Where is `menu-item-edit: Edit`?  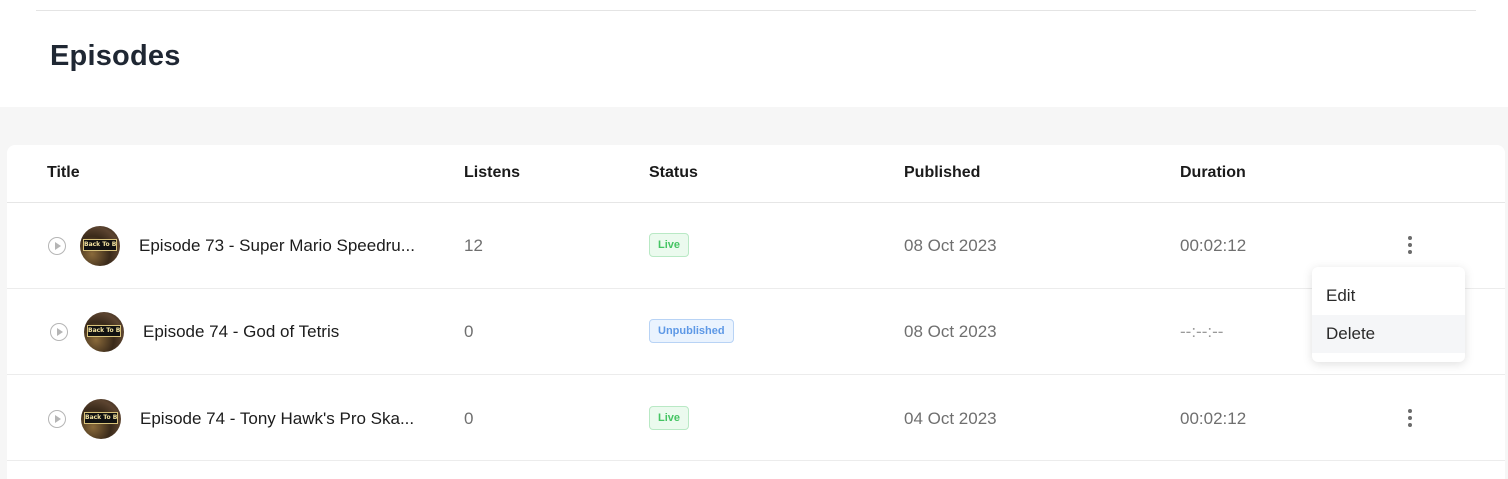 menu-item-edit: Edit is located at coordinates (1388, 296).